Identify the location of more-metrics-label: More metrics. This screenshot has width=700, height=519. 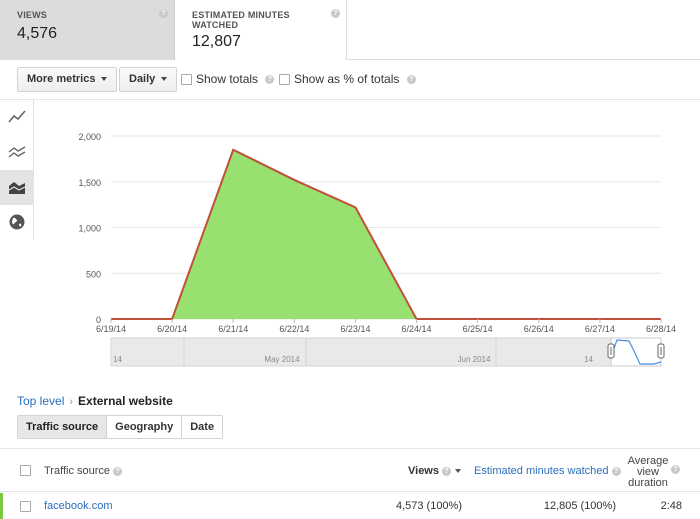
(61, 79).